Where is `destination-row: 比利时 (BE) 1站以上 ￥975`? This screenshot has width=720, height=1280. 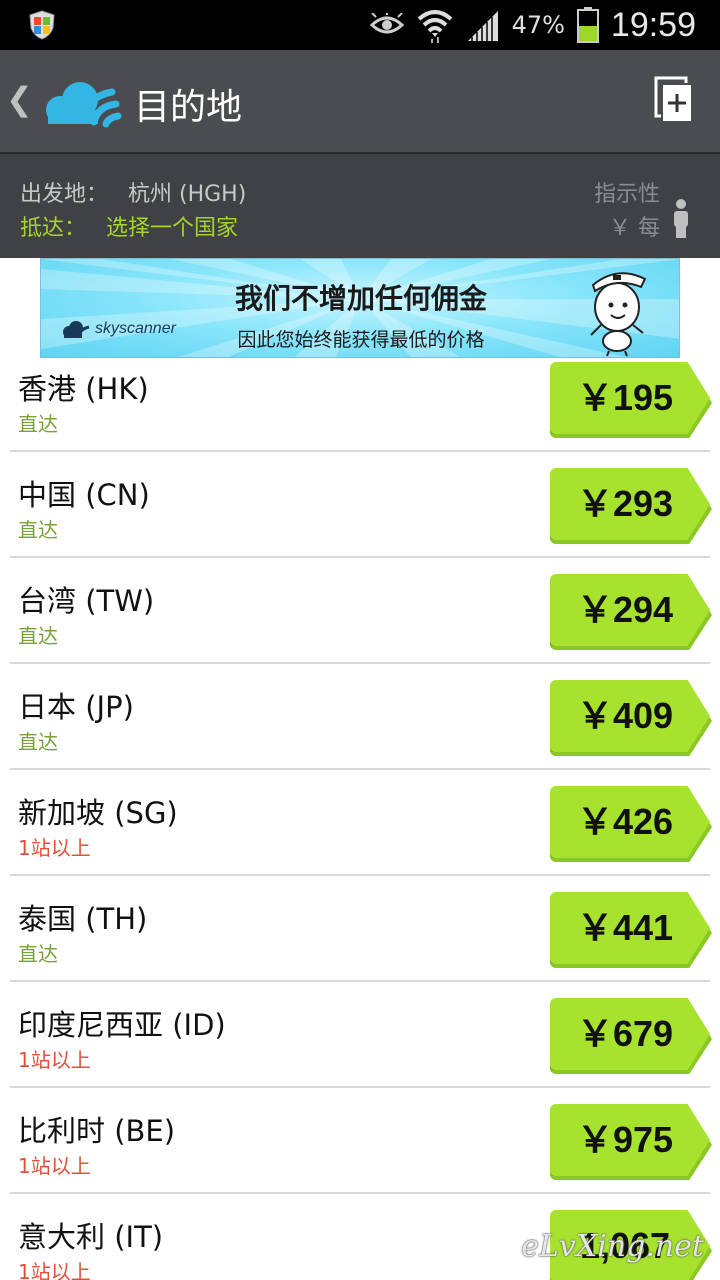 destination-row: 比利时 (BE) 1站以上 ￥975 is located at coordinates (361, 1141).